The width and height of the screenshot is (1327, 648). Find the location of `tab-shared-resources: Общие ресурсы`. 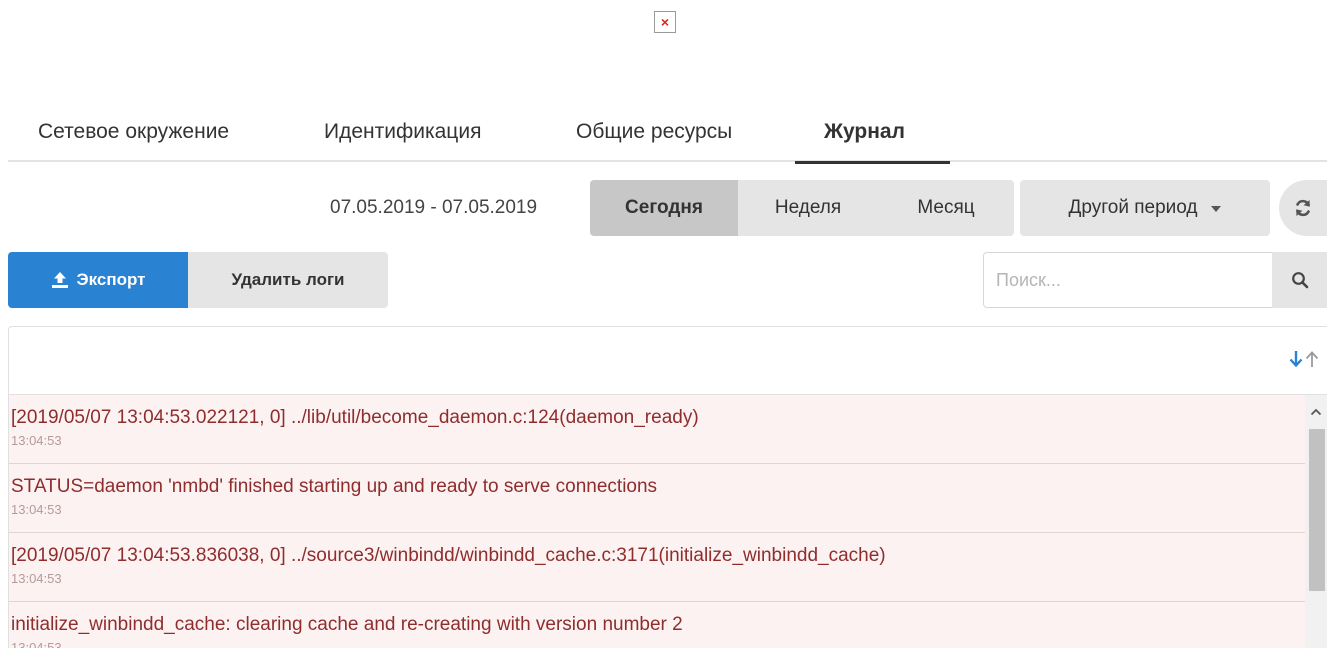

tab-shared-resources: Общие ресурсы is located at coordinates (666, 132).